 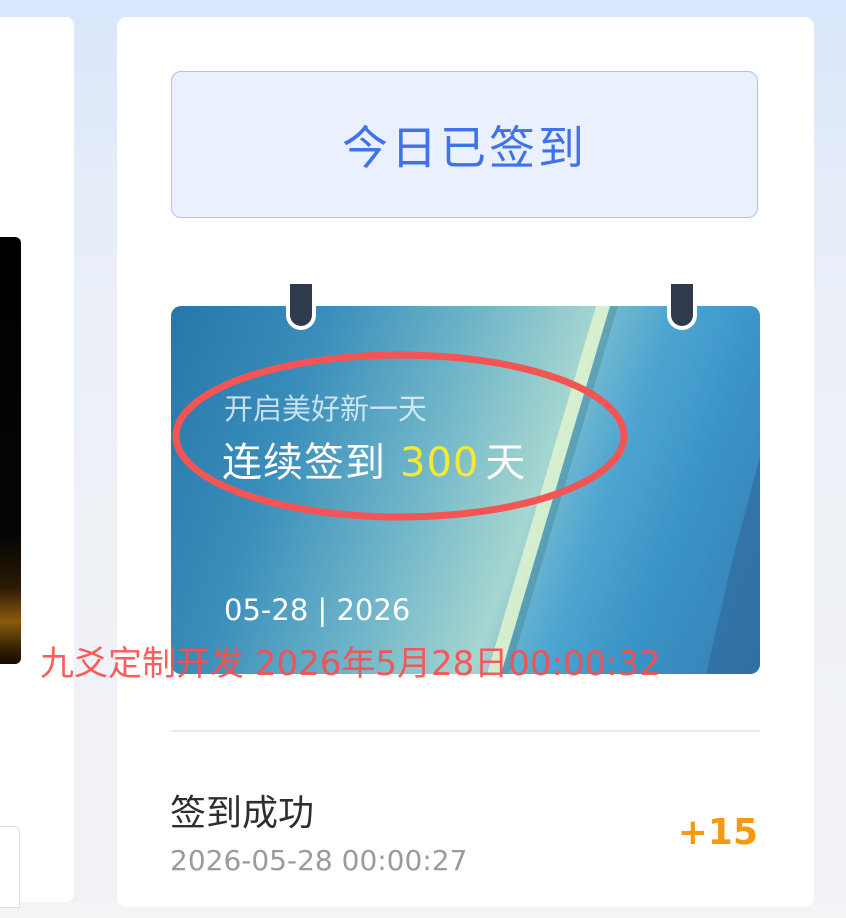 I want to click on calendar-binder-ring-left, so click(x=301, y=307).